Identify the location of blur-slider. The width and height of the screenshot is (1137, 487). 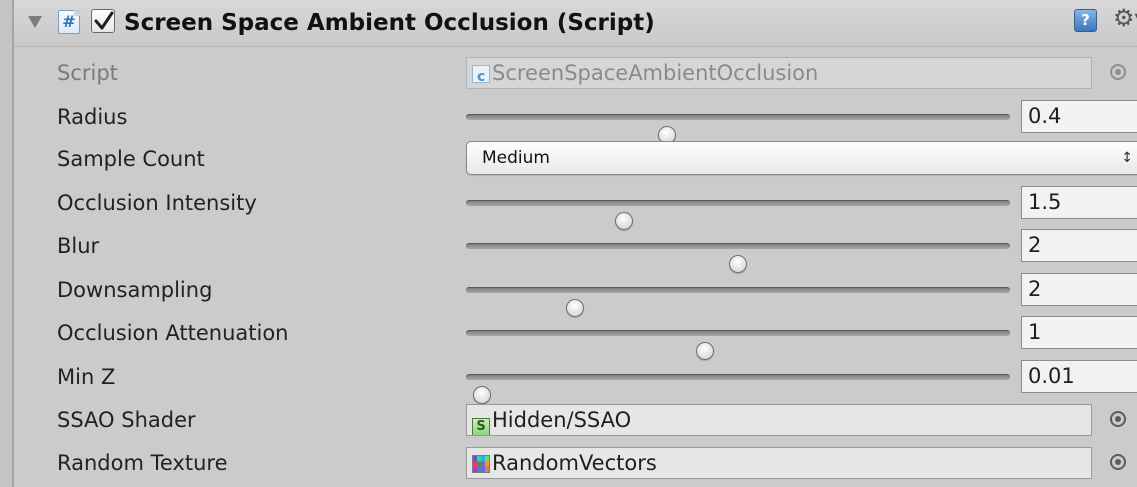
(738, 258).